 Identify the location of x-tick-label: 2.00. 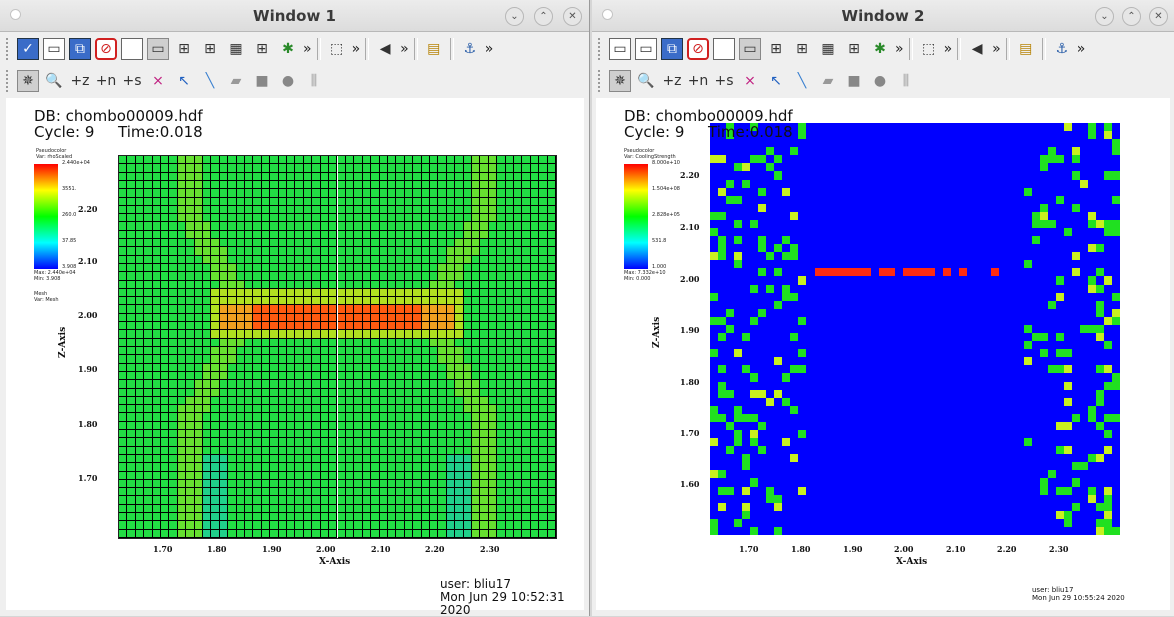
(326, 549).